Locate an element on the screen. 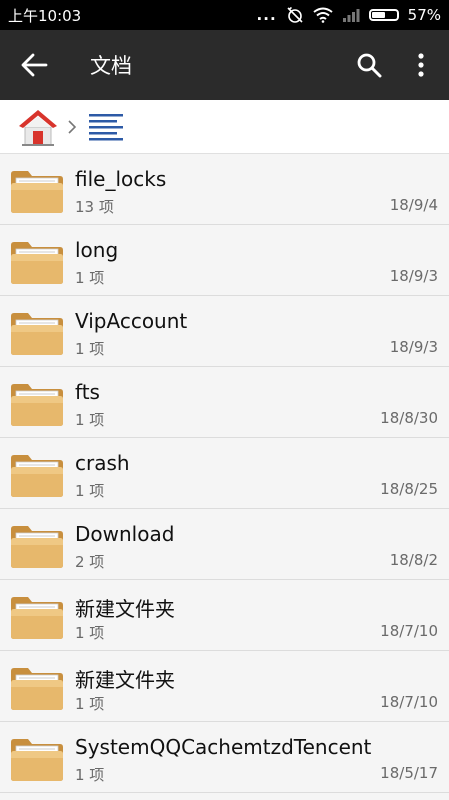 The width and height of the screenshot is (449, 800). home-icon is located at coordinates (38, 127).